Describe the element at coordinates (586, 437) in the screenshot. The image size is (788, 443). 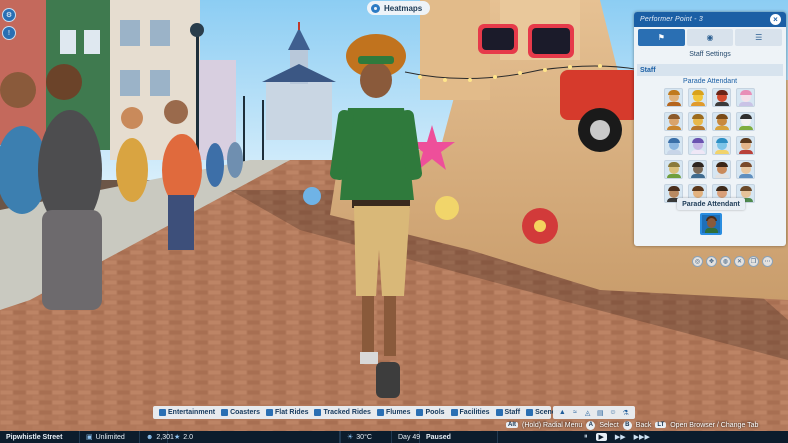
I see `pause-icon: ⏸` at that location.